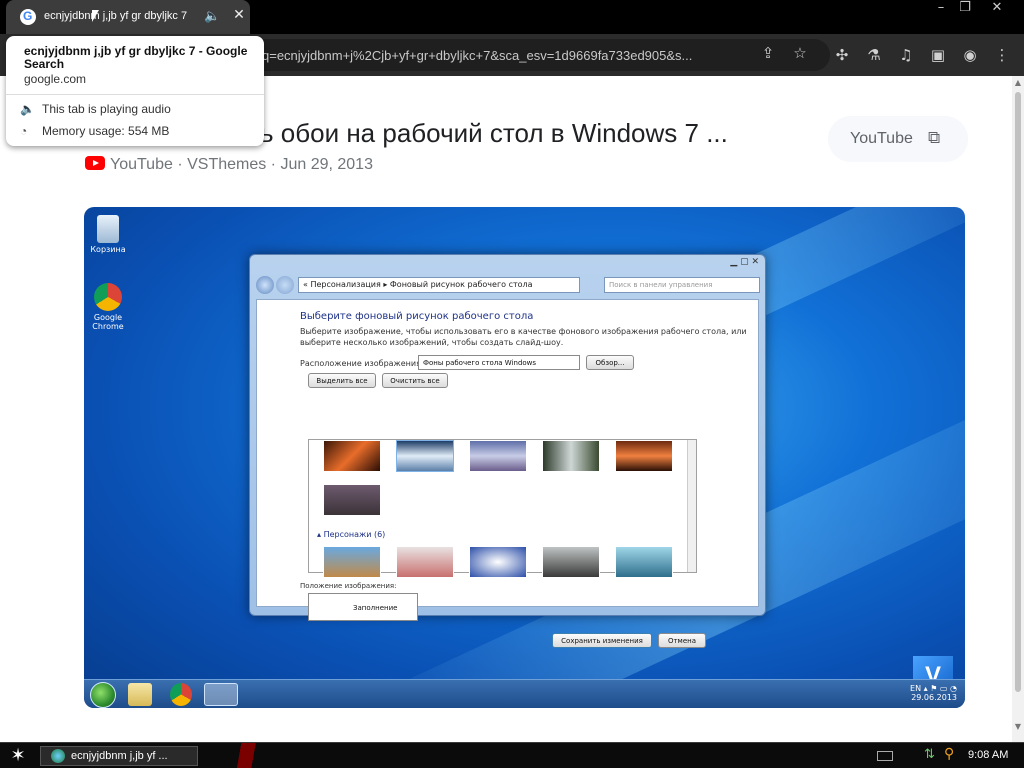  What do you see at coordinates (885, 756) in the screenshot?
I see `keyboard-icon` at bounding box center [885, 756].